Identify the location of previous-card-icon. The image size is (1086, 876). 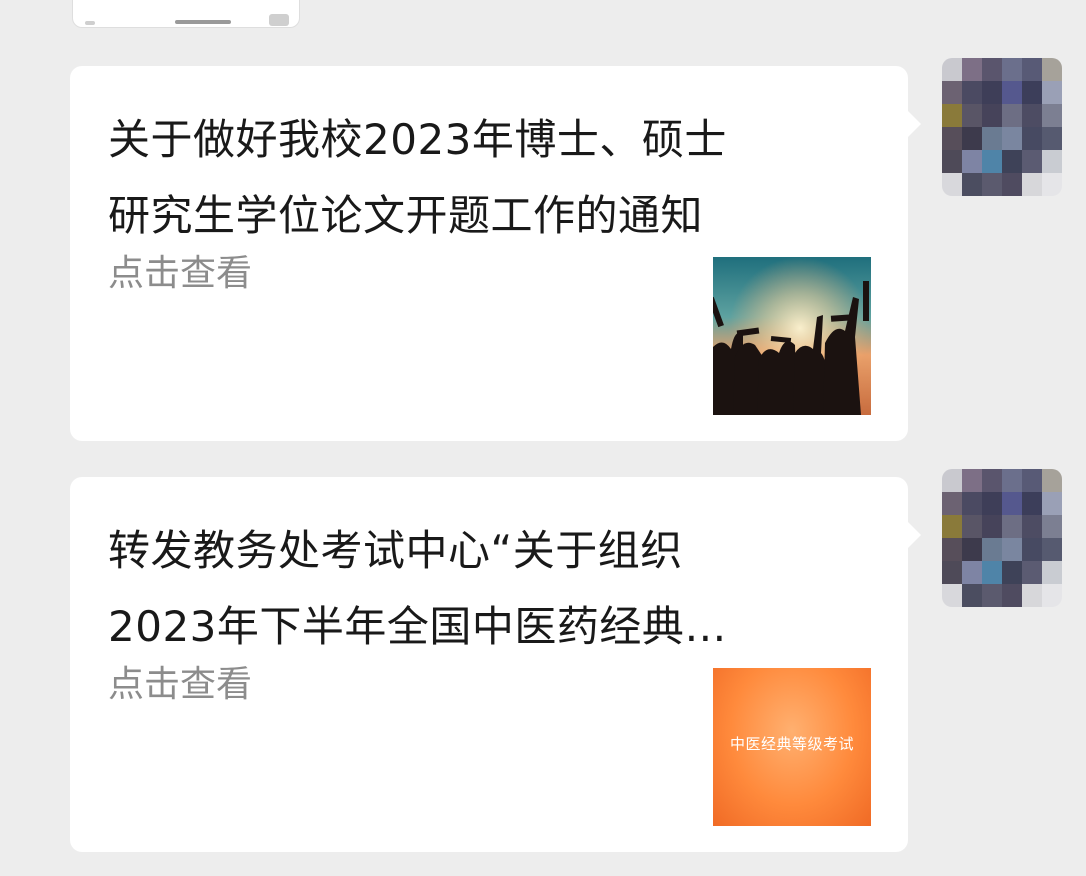
(90, 23).